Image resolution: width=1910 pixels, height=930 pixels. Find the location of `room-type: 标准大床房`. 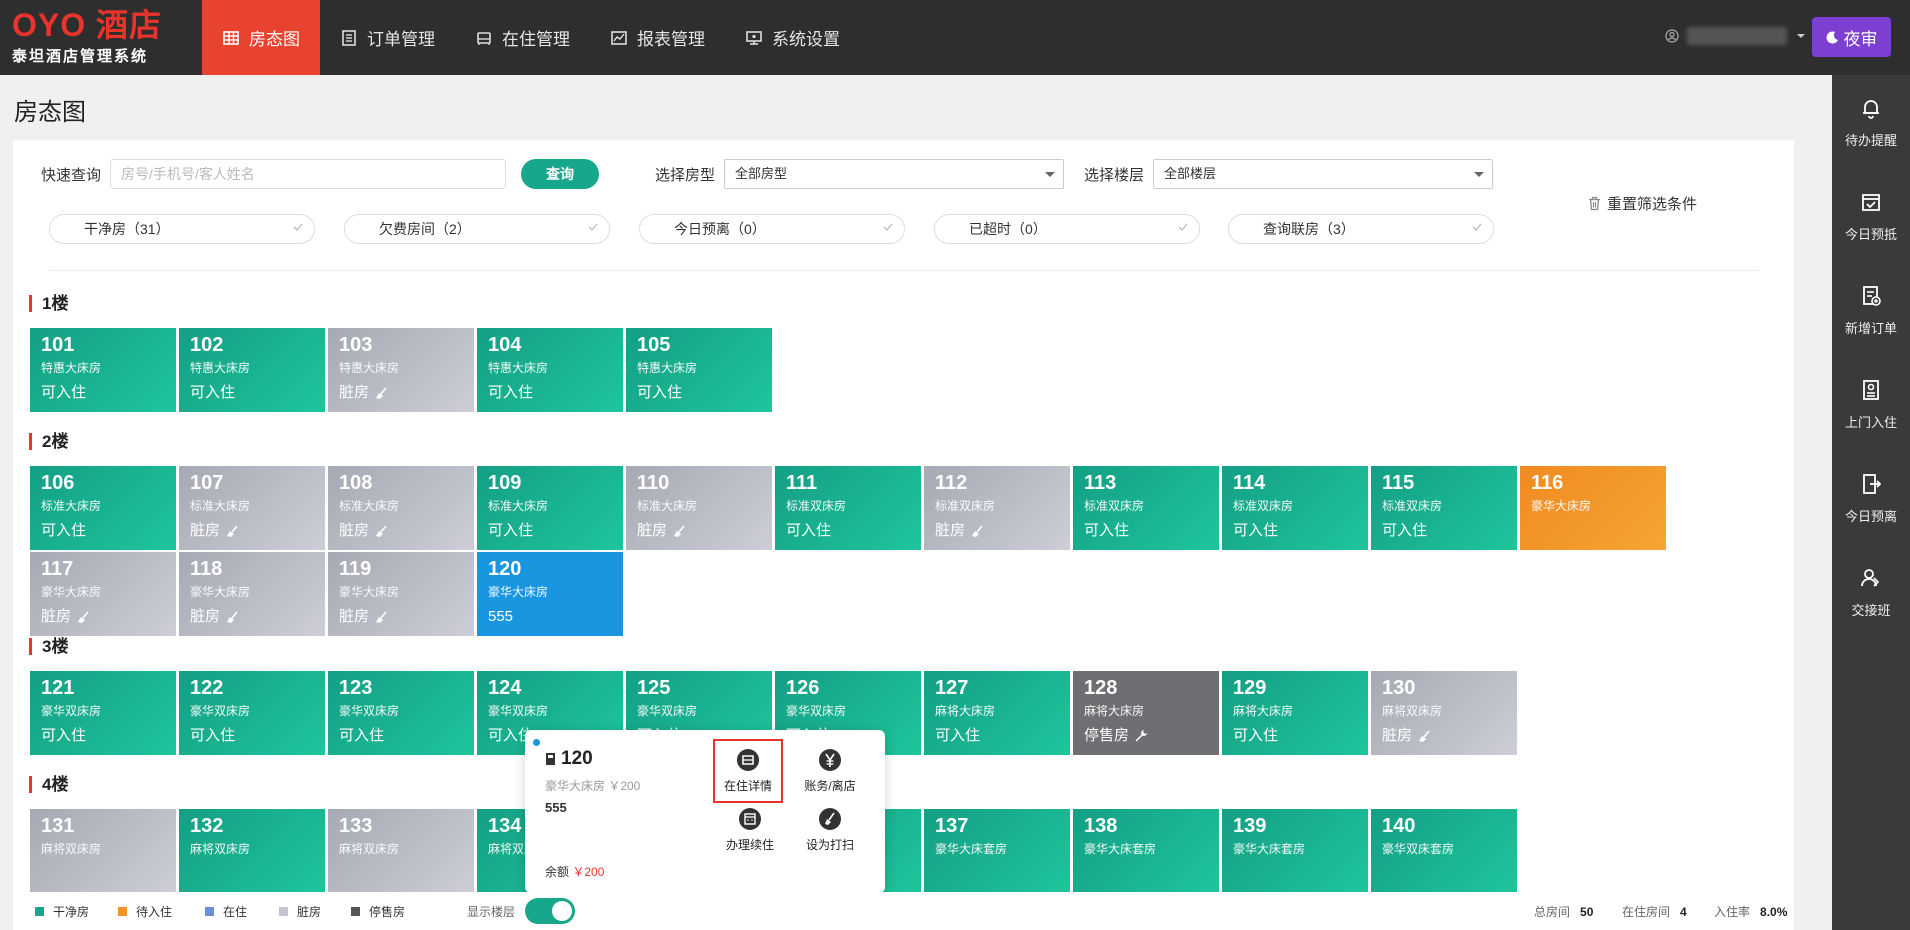

room-type: 标准大床房 is located at coordinates (369, 506).